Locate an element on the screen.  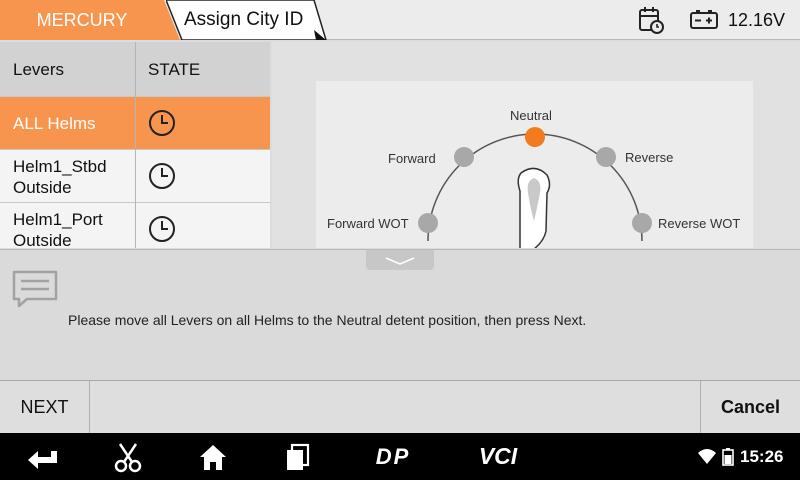
lever-name: Helm1_Stbd Outside is located at coordinates (60, 176).